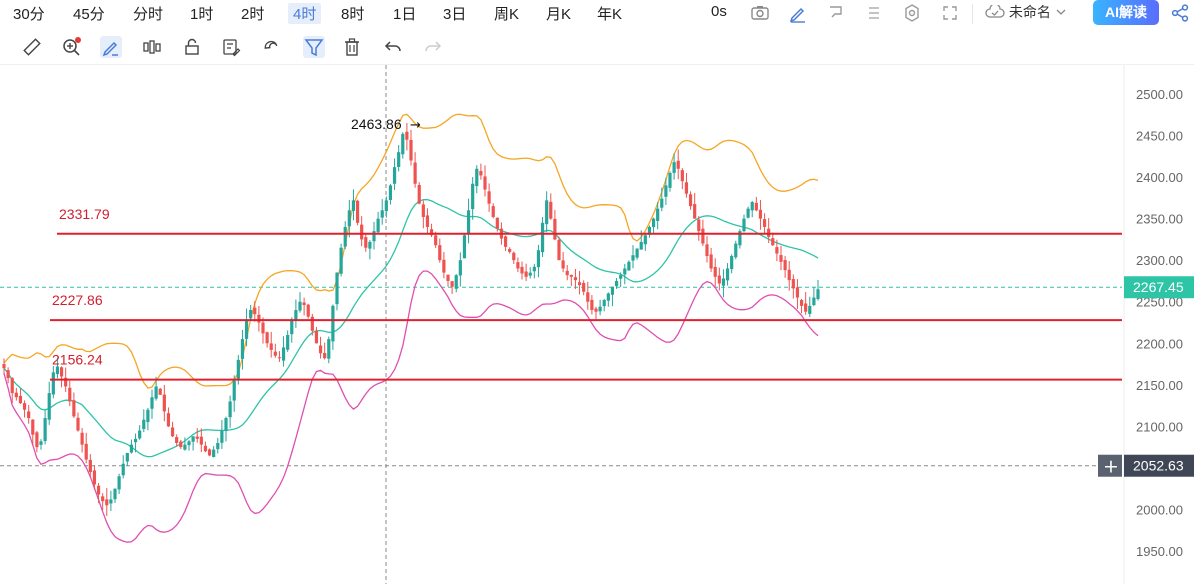 The height and width of the screenshot is (584, 1194). What do you see at coordinates (72, 47) in the screenshot?
I see `zoom-in-icon` at bounding box center [72, 47].